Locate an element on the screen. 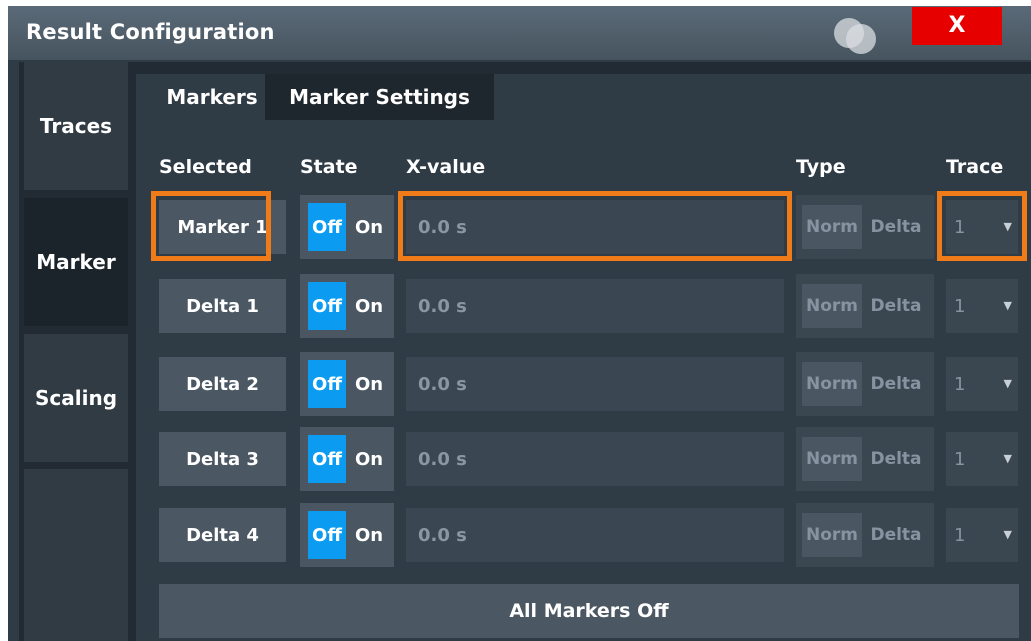 Image resolution: width=1031 pixels, height=641 pixels. tab-marker-settings: Marker Settings is located at coordinates (379, 97).